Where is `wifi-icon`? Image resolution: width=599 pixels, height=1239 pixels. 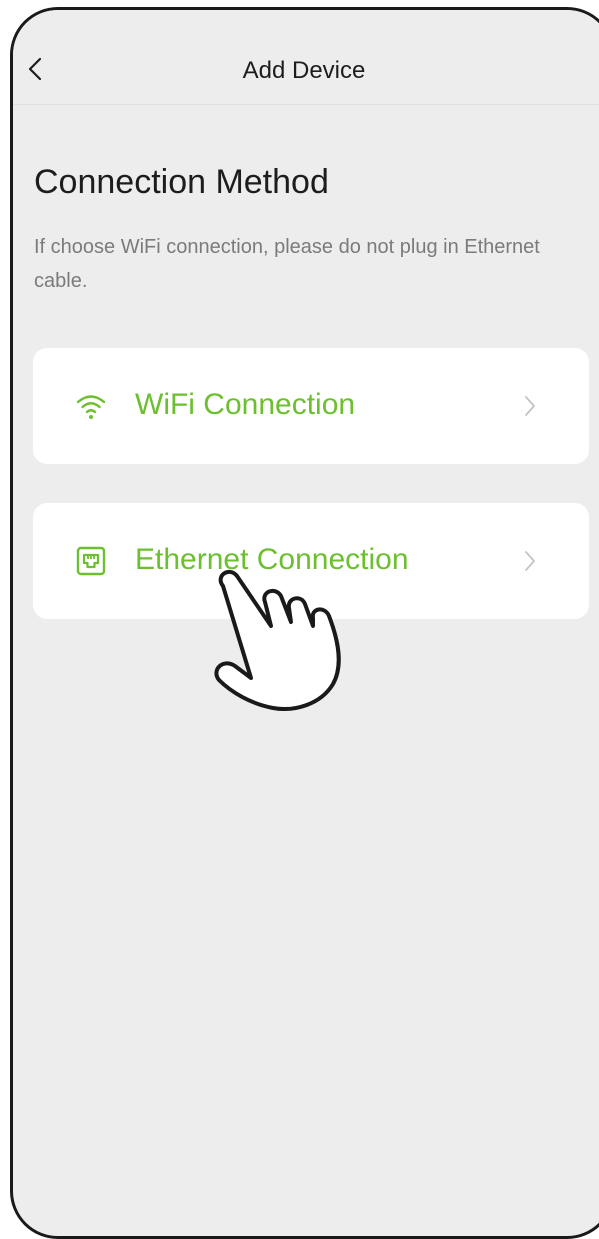 wifi-icon is located at coordinates (91, 407).